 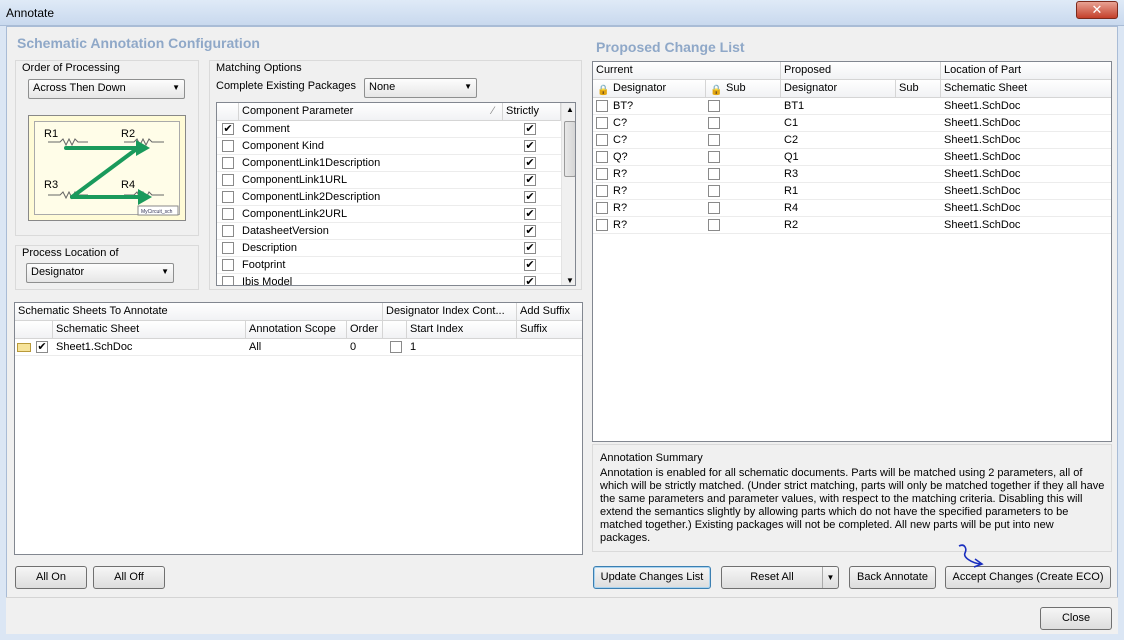 I want to click on back-annotate-button: Back Annotate, so click(x=892, y=577).